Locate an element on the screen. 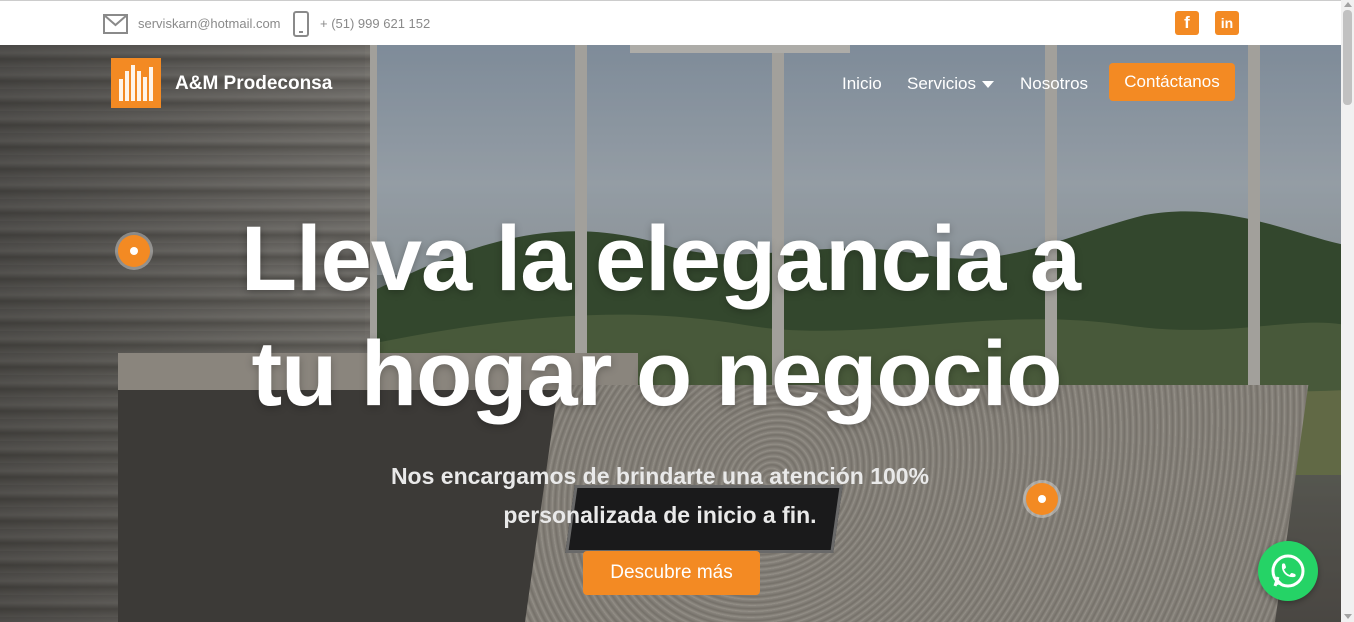 The height and width of the screenshot is (622, 1354). email-text: serviskarn@hotmail.com is located at coordinates (209, 23).